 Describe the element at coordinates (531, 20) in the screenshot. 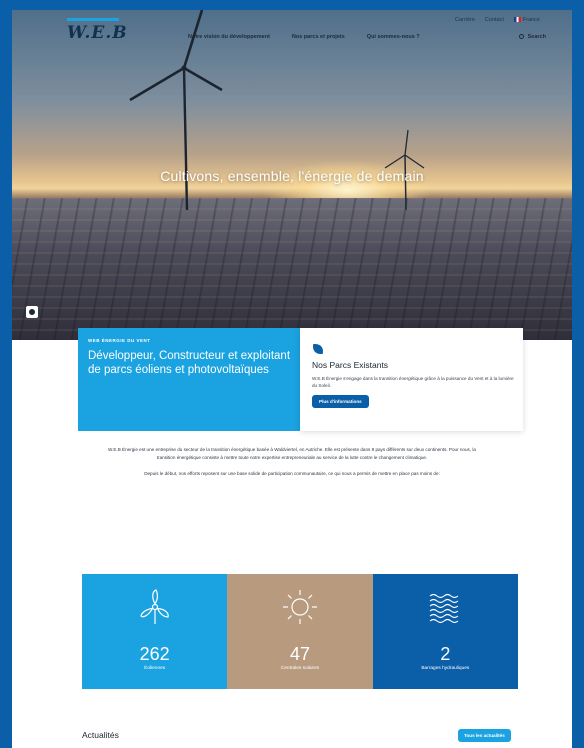

I see `language-label: France` at that location.